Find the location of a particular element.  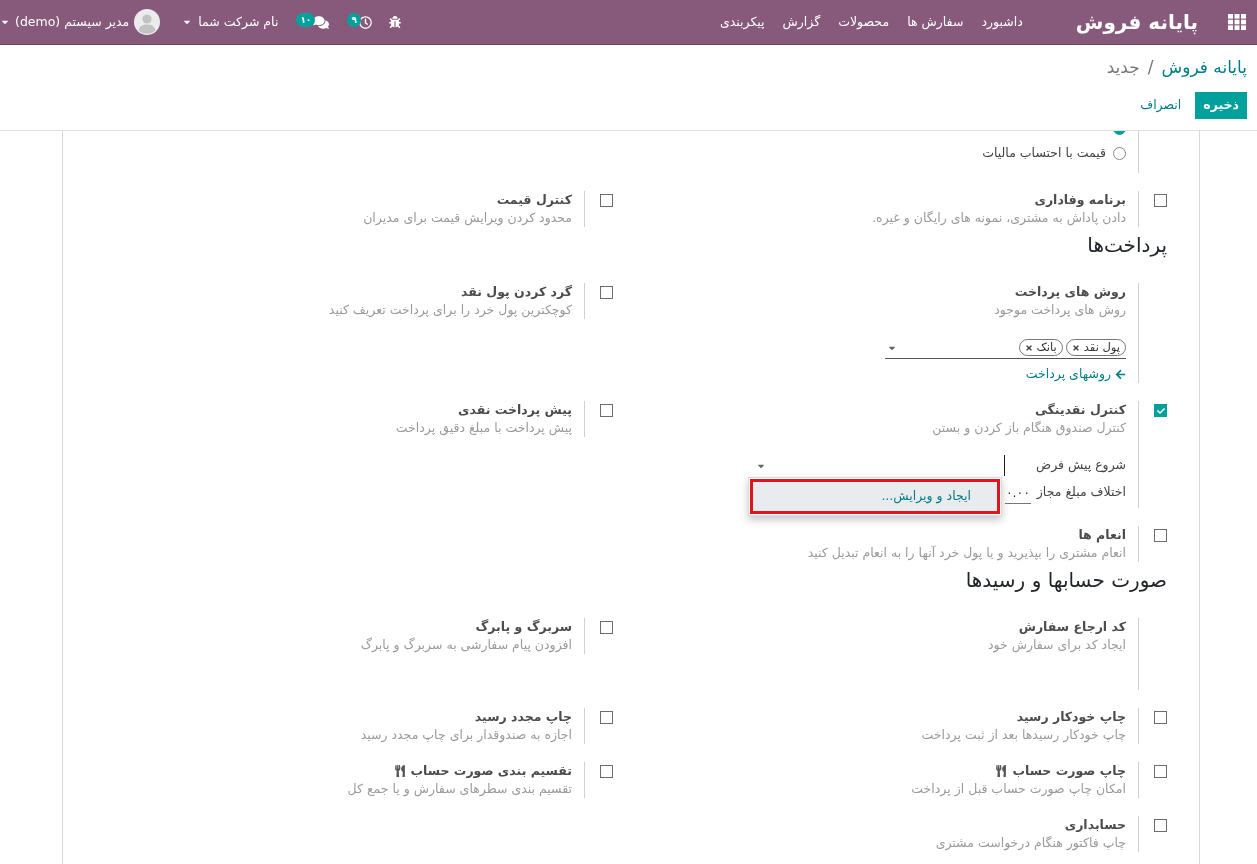

setting-description: محدود کردن ویرایش قیمت برای مدیران is located at coordinates (467, 218).